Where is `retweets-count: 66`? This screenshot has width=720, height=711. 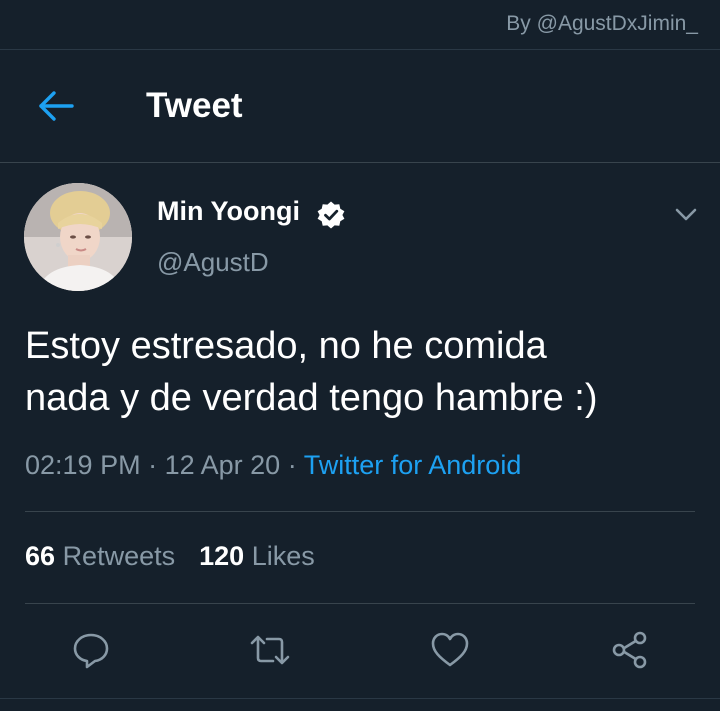 retweets-count: 66 is located at coordinates (40, 556).